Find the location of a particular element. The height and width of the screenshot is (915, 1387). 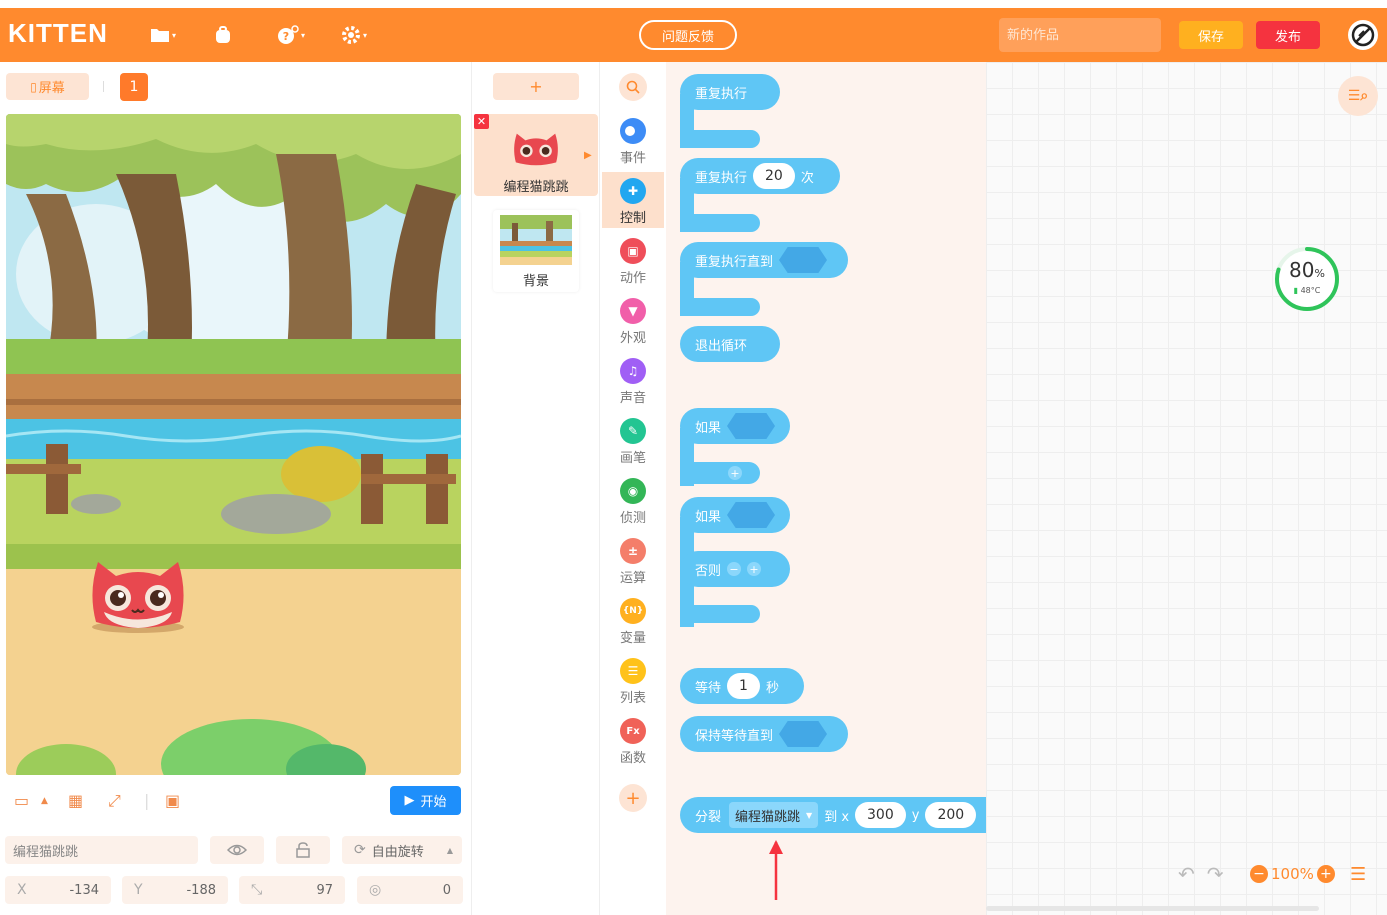

category-label: 列表 is located at coordinates (632, 698).